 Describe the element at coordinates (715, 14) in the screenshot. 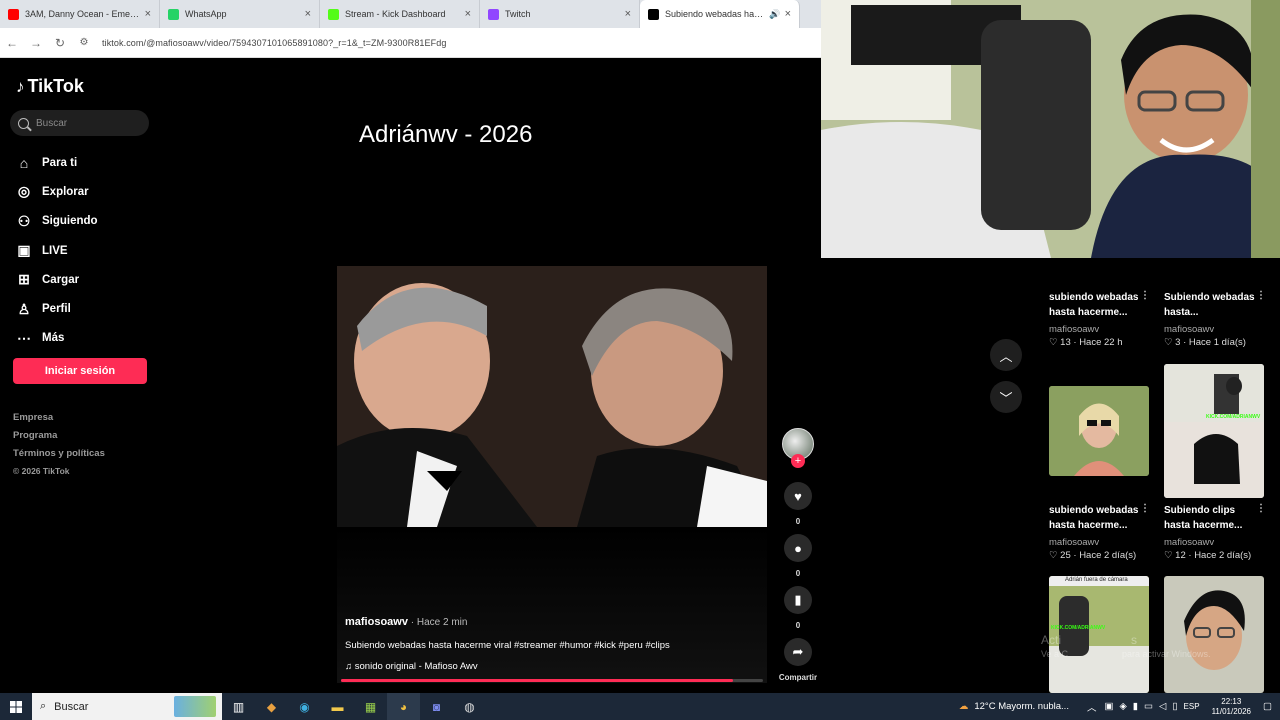

I see `tab-label: Subiendo webadas hasta h` at that location.